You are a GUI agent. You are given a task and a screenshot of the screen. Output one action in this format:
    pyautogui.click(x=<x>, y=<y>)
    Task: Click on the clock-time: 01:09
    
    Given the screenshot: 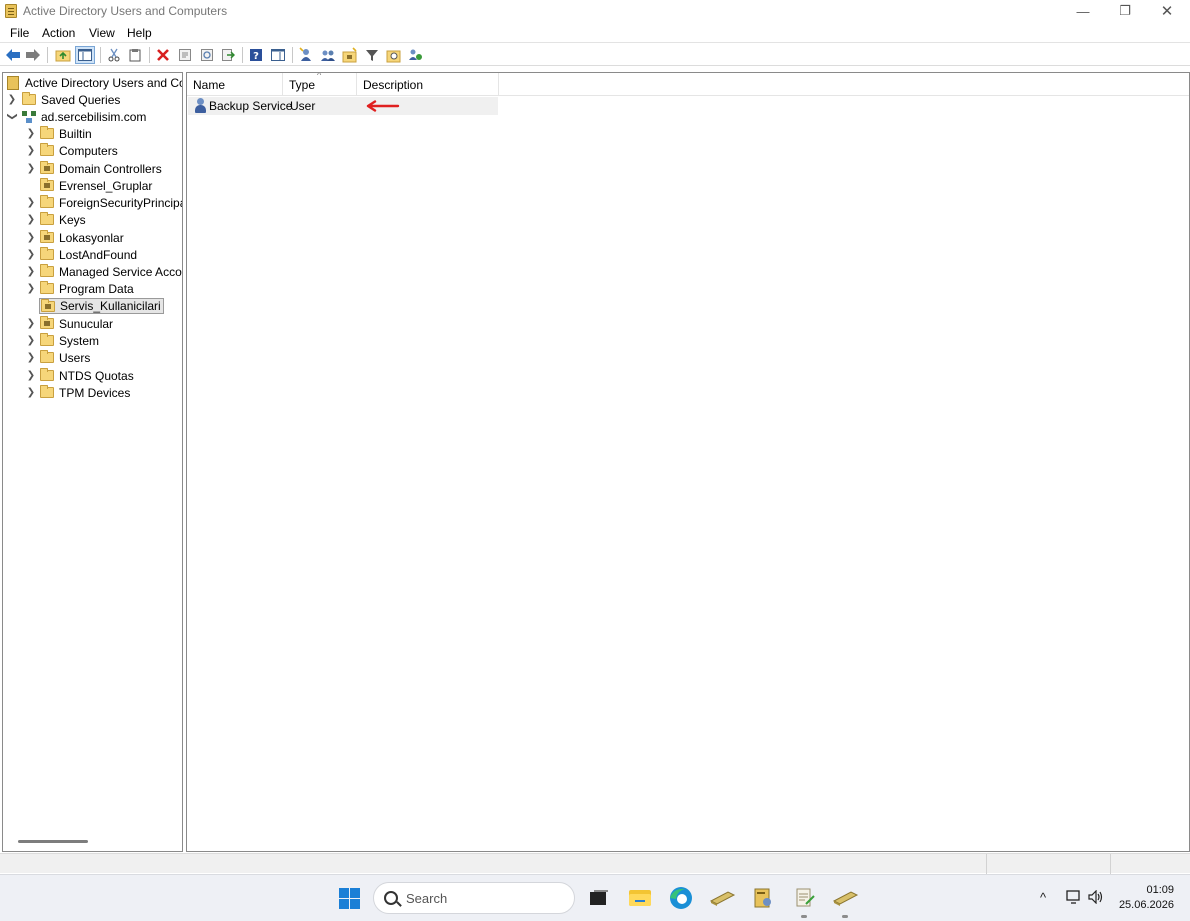 What is the action you would take?
    pyautogui.click(x=1160, y=890)
    